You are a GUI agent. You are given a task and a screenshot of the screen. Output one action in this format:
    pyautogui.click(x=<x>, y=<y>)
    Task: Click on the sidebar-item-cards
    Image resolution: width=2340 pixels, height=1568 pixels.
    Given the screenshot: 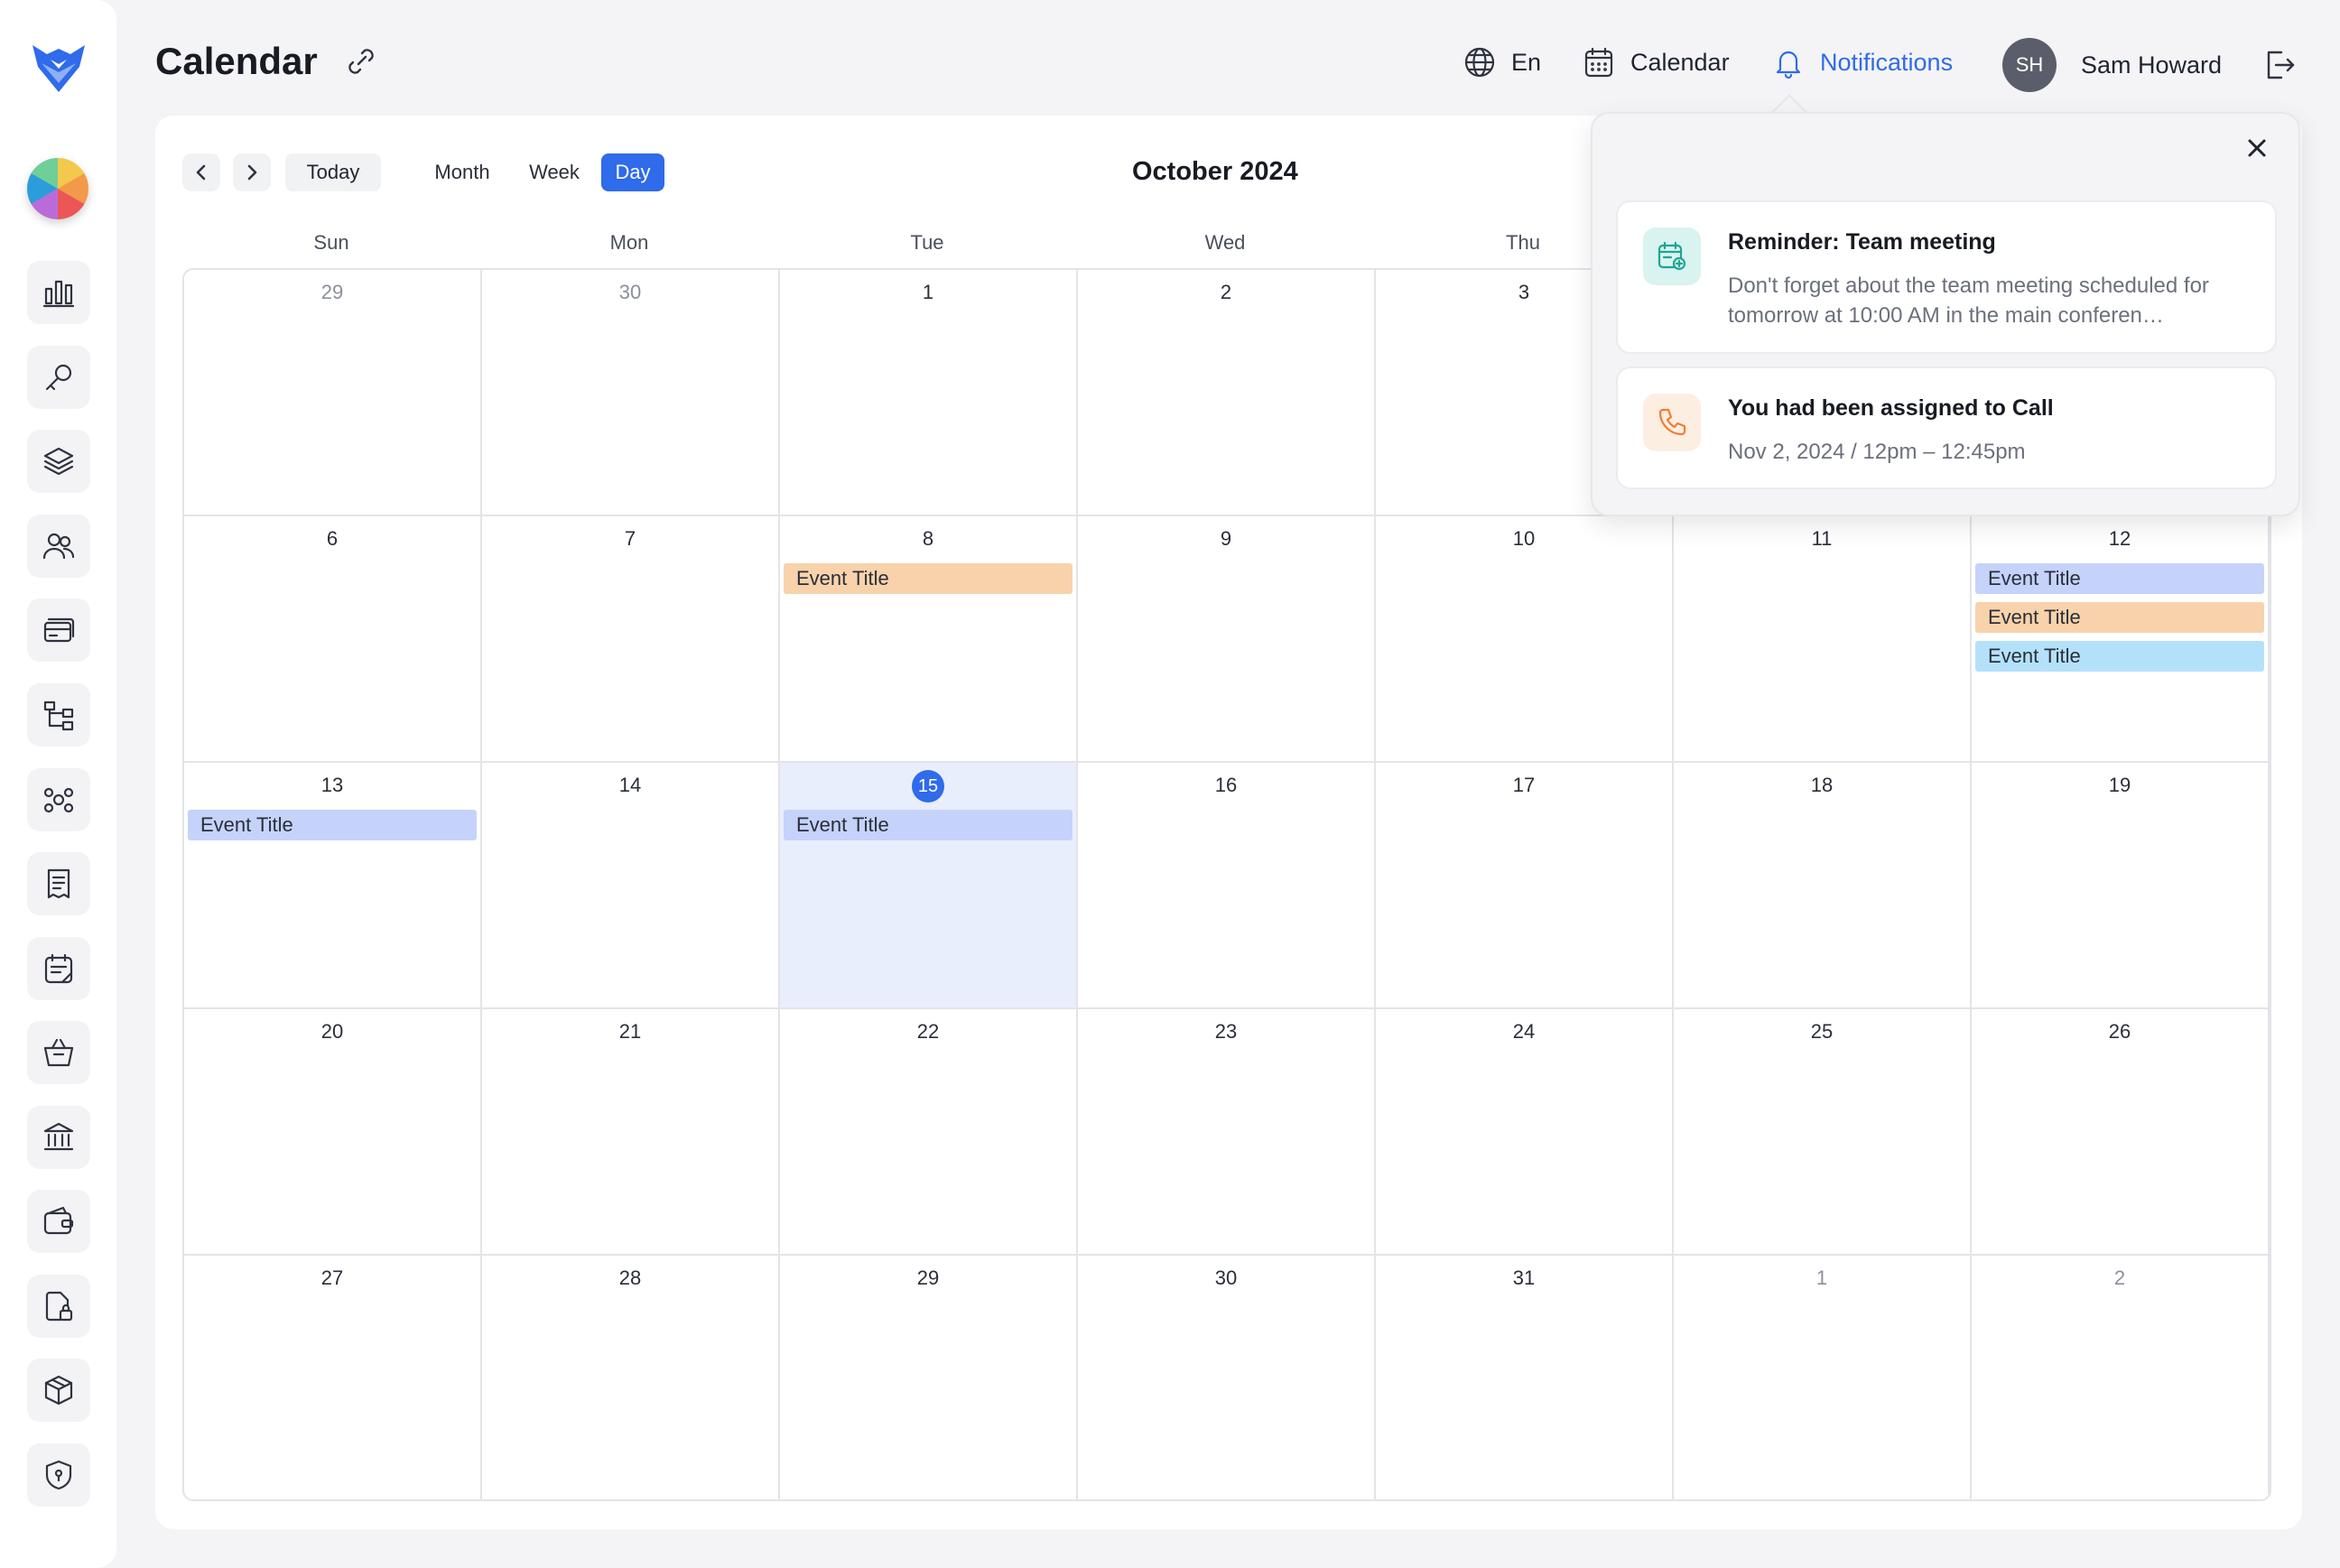 What is the action you would take?
    pyautogui.click(x=58, y=630)
    